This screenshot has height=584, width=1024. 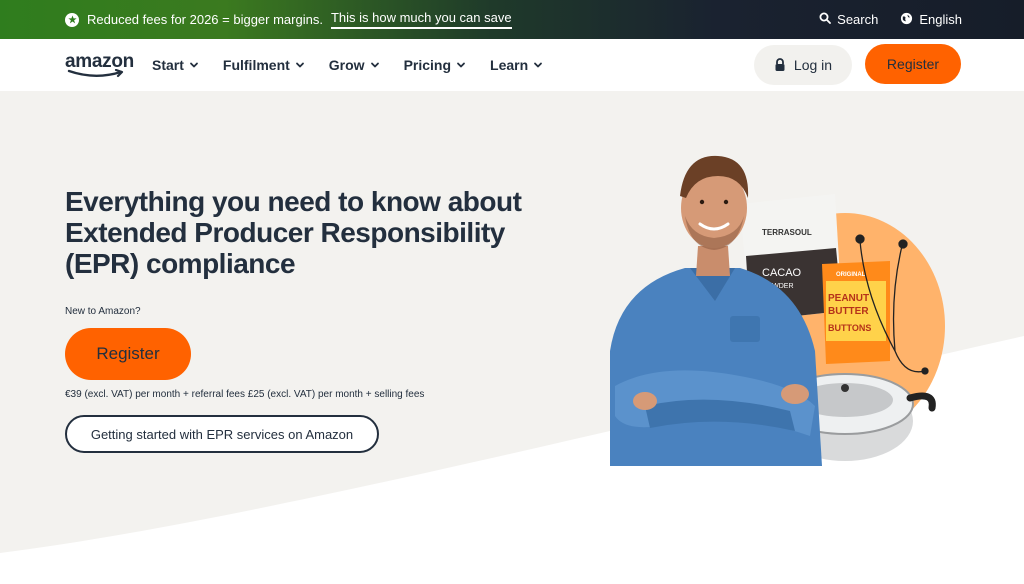 What do you see at coordinates (95, 73) in the screenshot?
I see `smile-icon` at bounding box center [95, 73].